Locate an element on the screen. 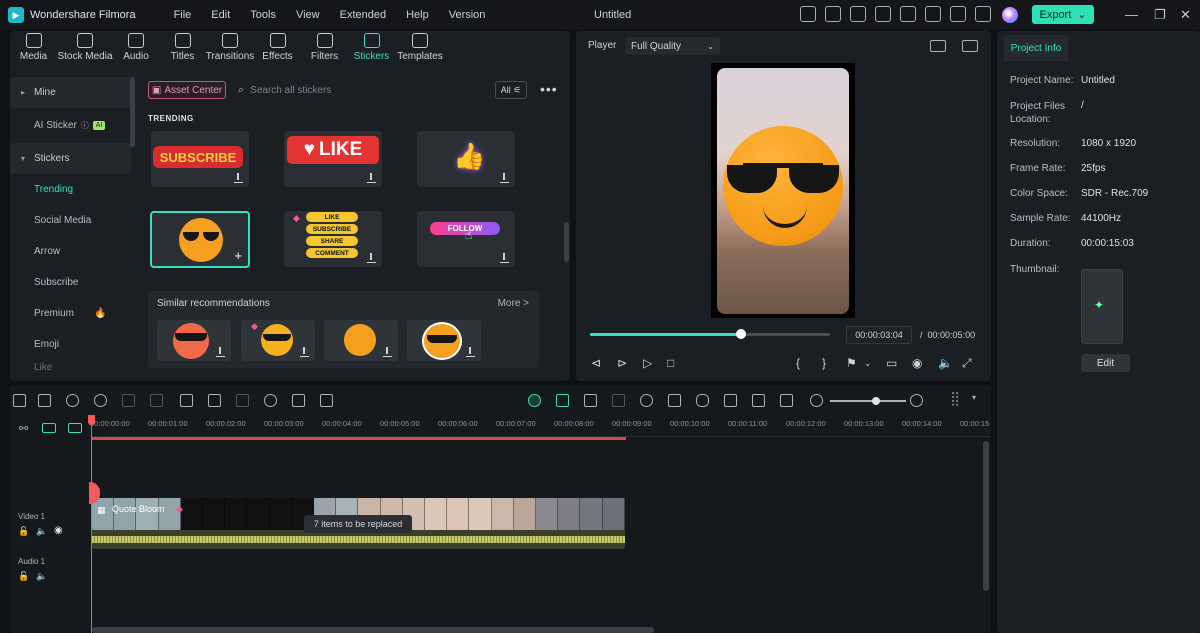  add-track-icon is located at coordinates (49, 428).